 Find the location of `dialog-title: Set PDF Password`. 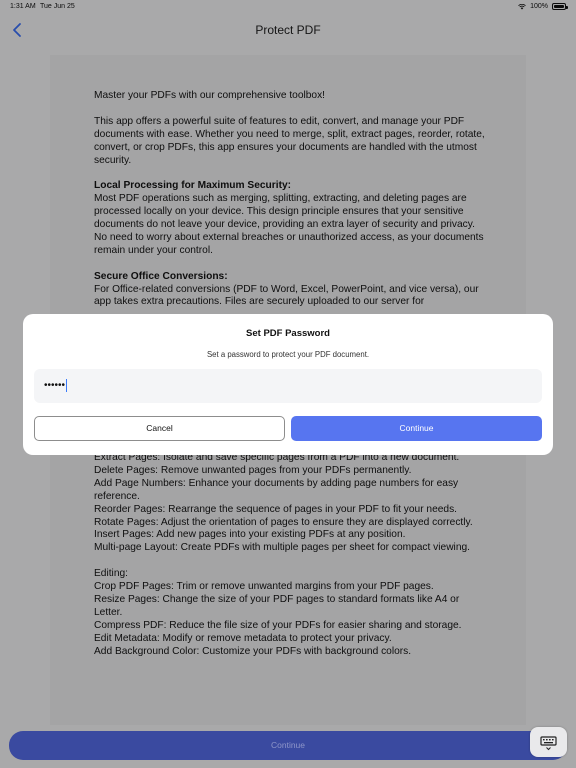

dialog-title: Set PDF Password is located at coordinates (288, 333).